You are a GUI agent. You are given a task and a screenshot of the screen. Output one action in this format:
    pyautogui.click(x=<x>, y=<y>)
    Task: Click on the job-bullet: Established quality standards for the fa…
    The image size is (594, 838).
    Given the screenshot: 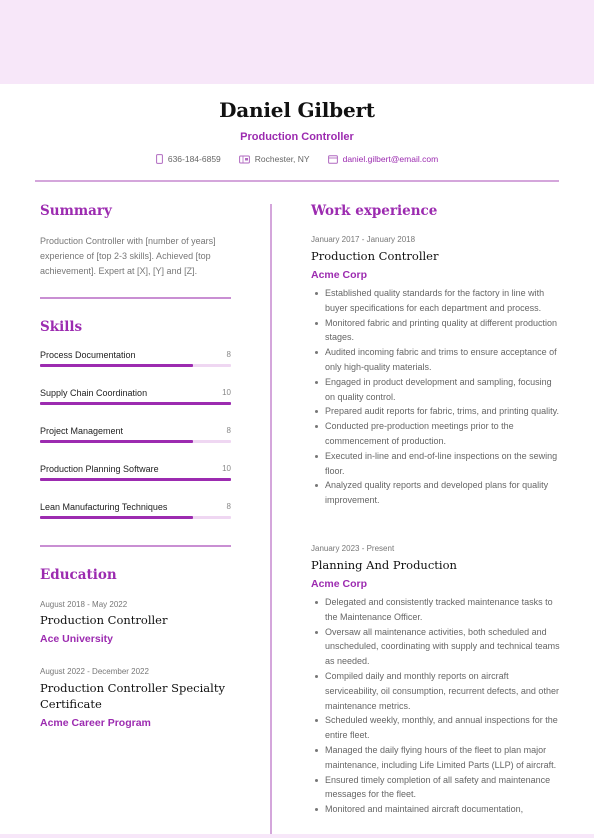 What is the action you would take?
    pyautogui.click(x=436, y=301)
    